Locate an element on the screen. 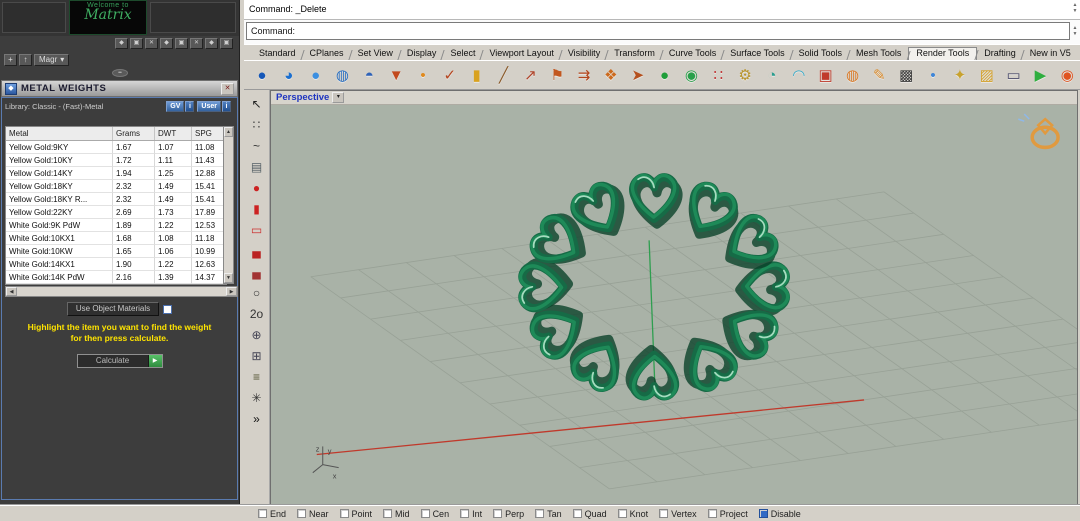  ribbon-tool-icon: ▼ is located at coordinates (396, 75).